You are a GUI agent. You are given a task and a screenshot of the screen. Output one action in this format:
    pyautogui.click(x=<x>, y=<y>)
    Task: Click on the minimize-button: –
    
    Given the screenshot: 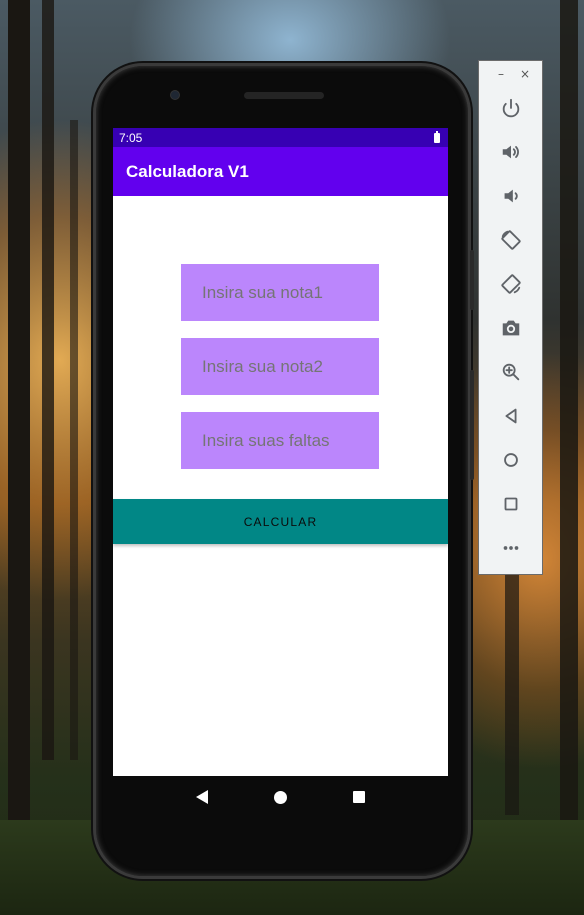 What is the action you would take?
    pyautogui.click(x=501, y=76)
    